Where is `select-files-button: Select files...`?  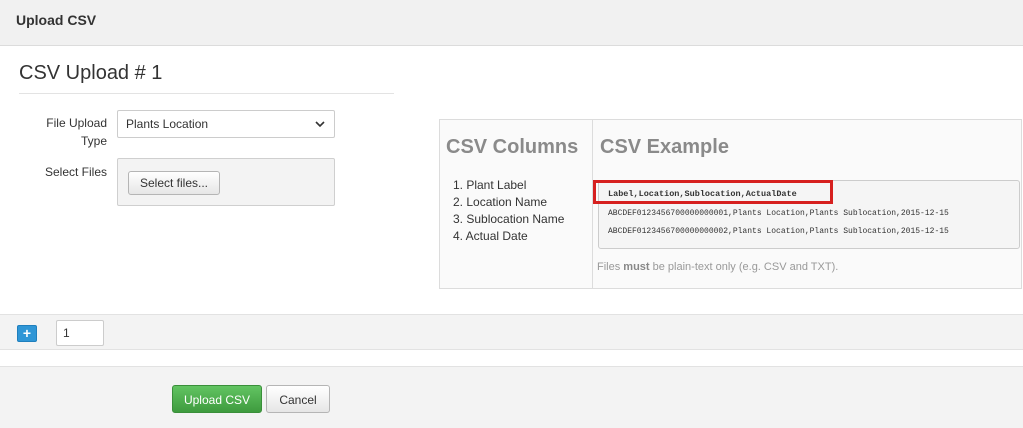 select-files-button: Select files... is located at coordinates (174, 183).